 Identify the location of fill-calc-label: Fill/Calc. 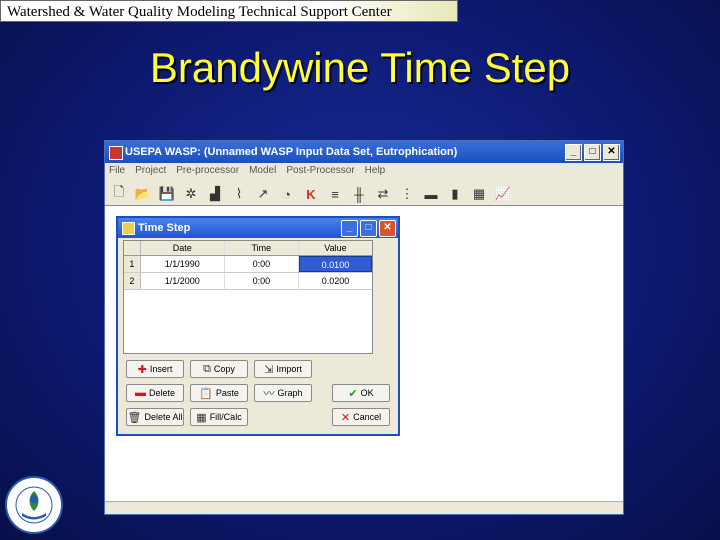
(225, 417).